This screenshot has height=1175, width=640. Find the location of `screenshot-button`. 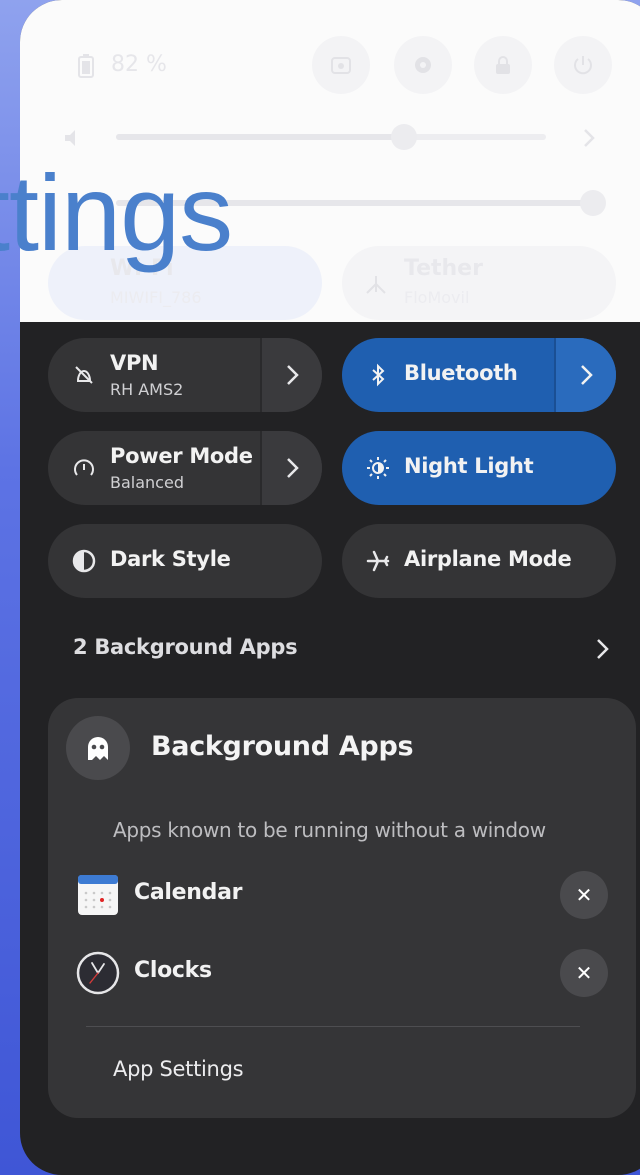

screenshot-button is located at coordinates (341, 65).